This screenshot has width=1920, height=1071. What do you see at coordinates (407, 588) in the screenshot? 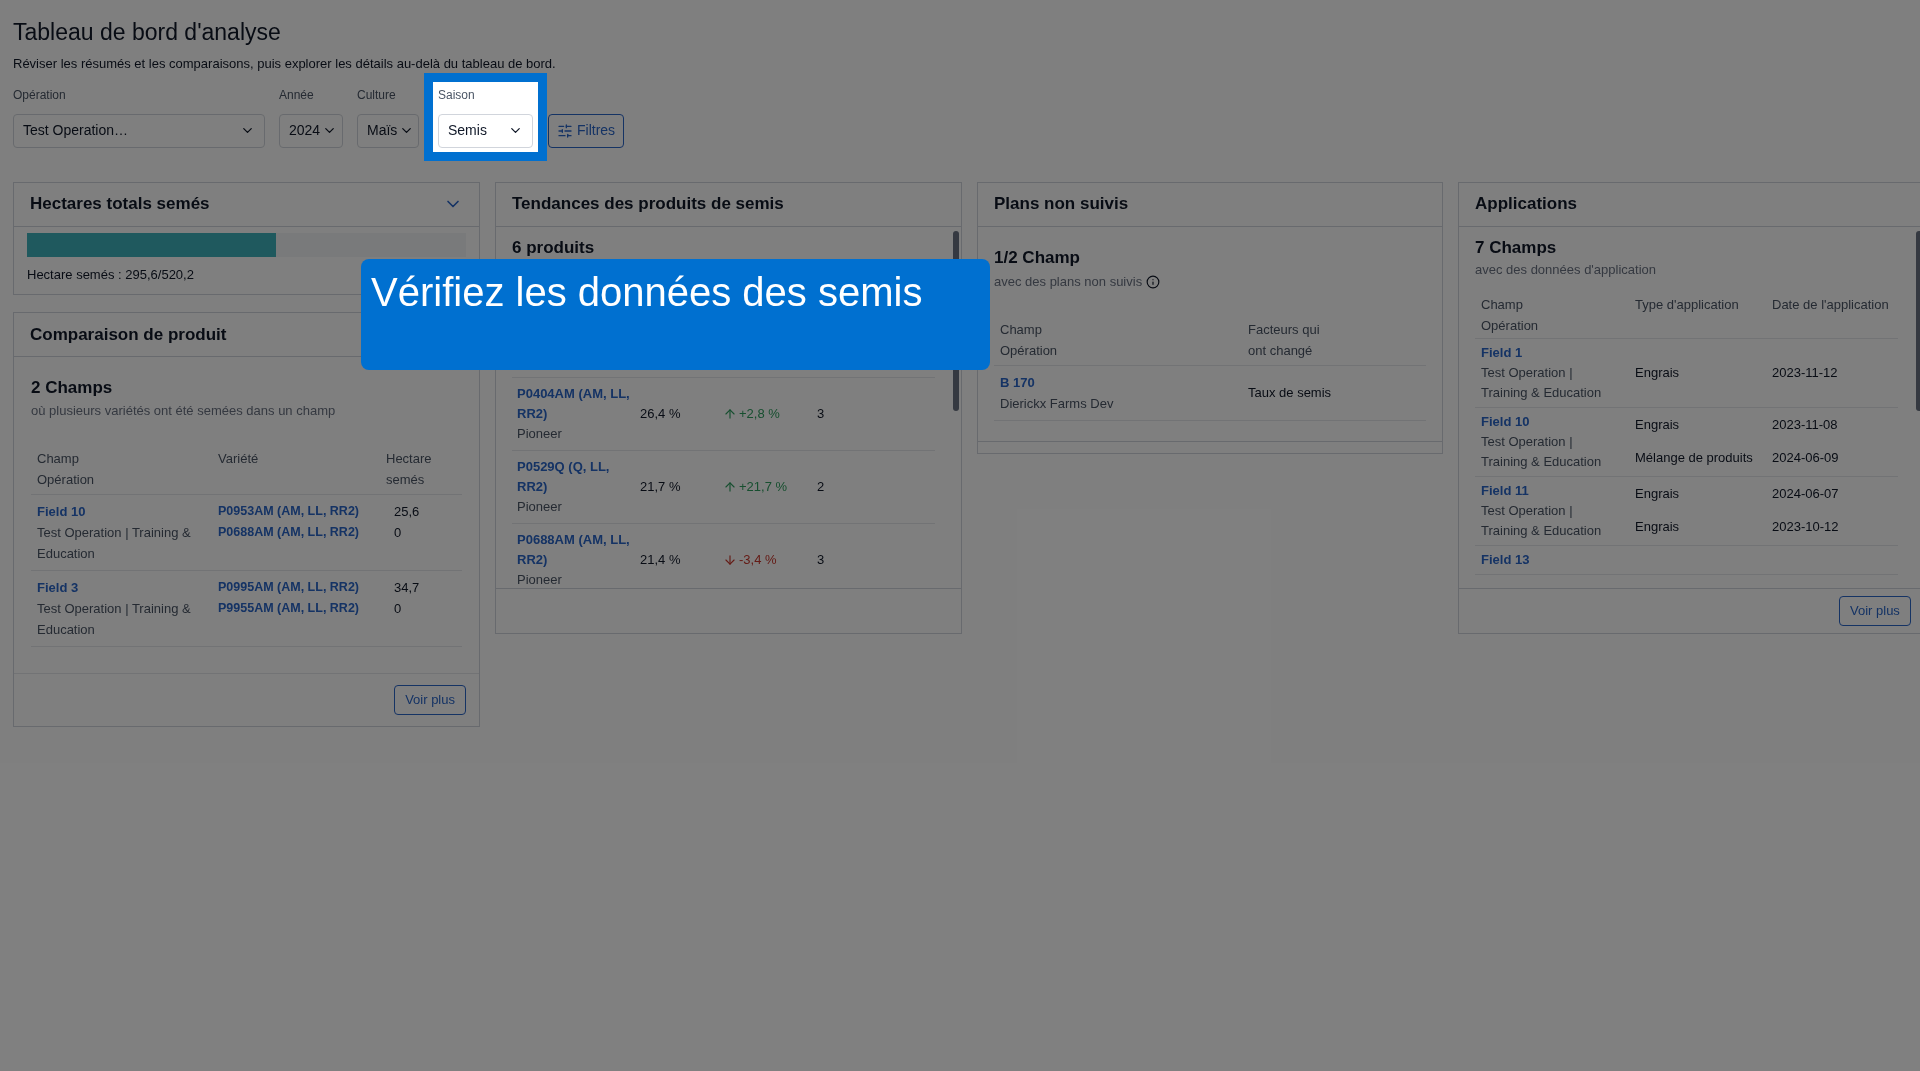
I see `hectare-value: 34,7` at bounding box center [407, 588].